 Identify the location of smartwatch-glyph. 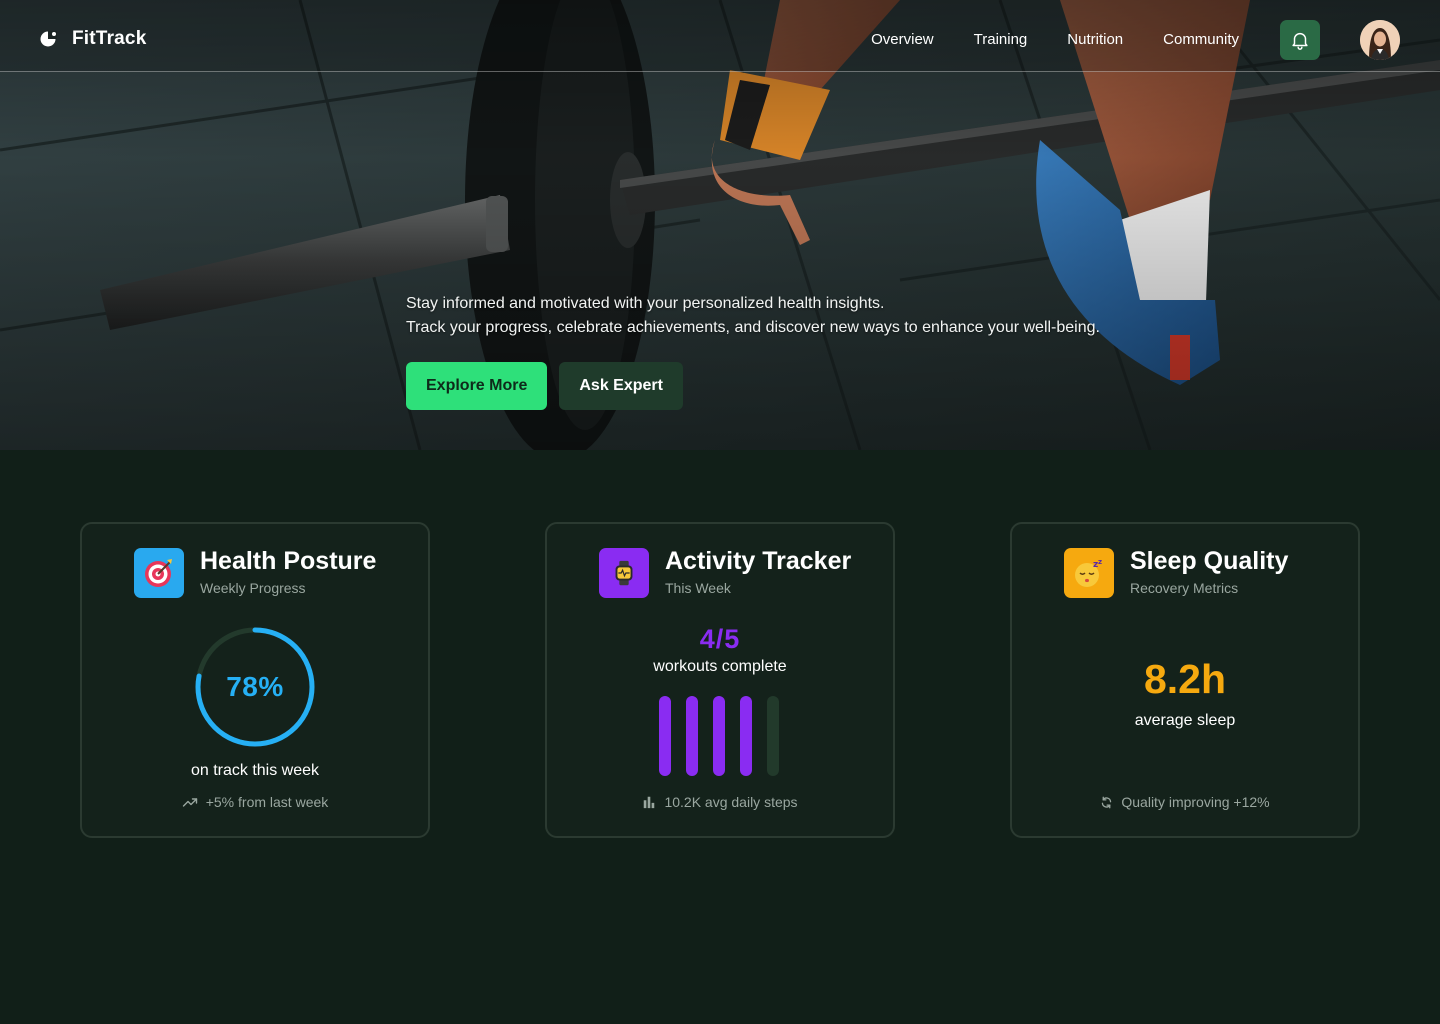
(624, 573).